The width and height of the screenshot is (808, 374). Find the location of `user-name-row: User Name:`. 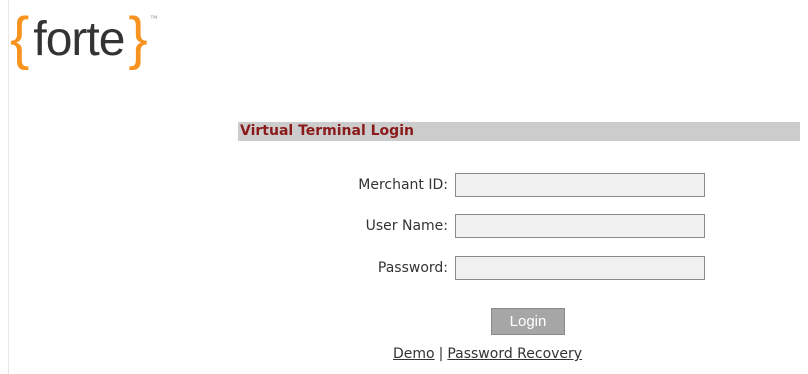

user-name-row: User Name: is located at coordinates (510, 227).